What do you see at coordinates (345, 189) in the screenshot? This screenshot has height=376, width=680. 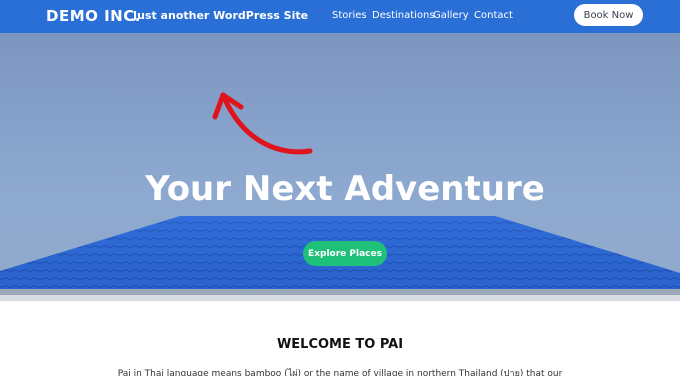 I see `hero-title: Your Next Adventure` at bounding box center [345, 189].